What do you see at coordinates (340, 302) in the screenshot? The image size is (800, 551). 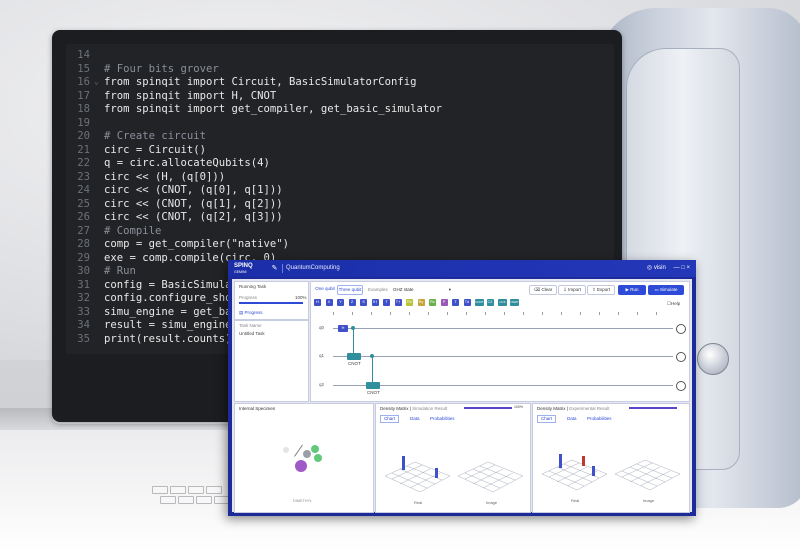 I see `gate-y: Y` at bounding box center [340, 302].